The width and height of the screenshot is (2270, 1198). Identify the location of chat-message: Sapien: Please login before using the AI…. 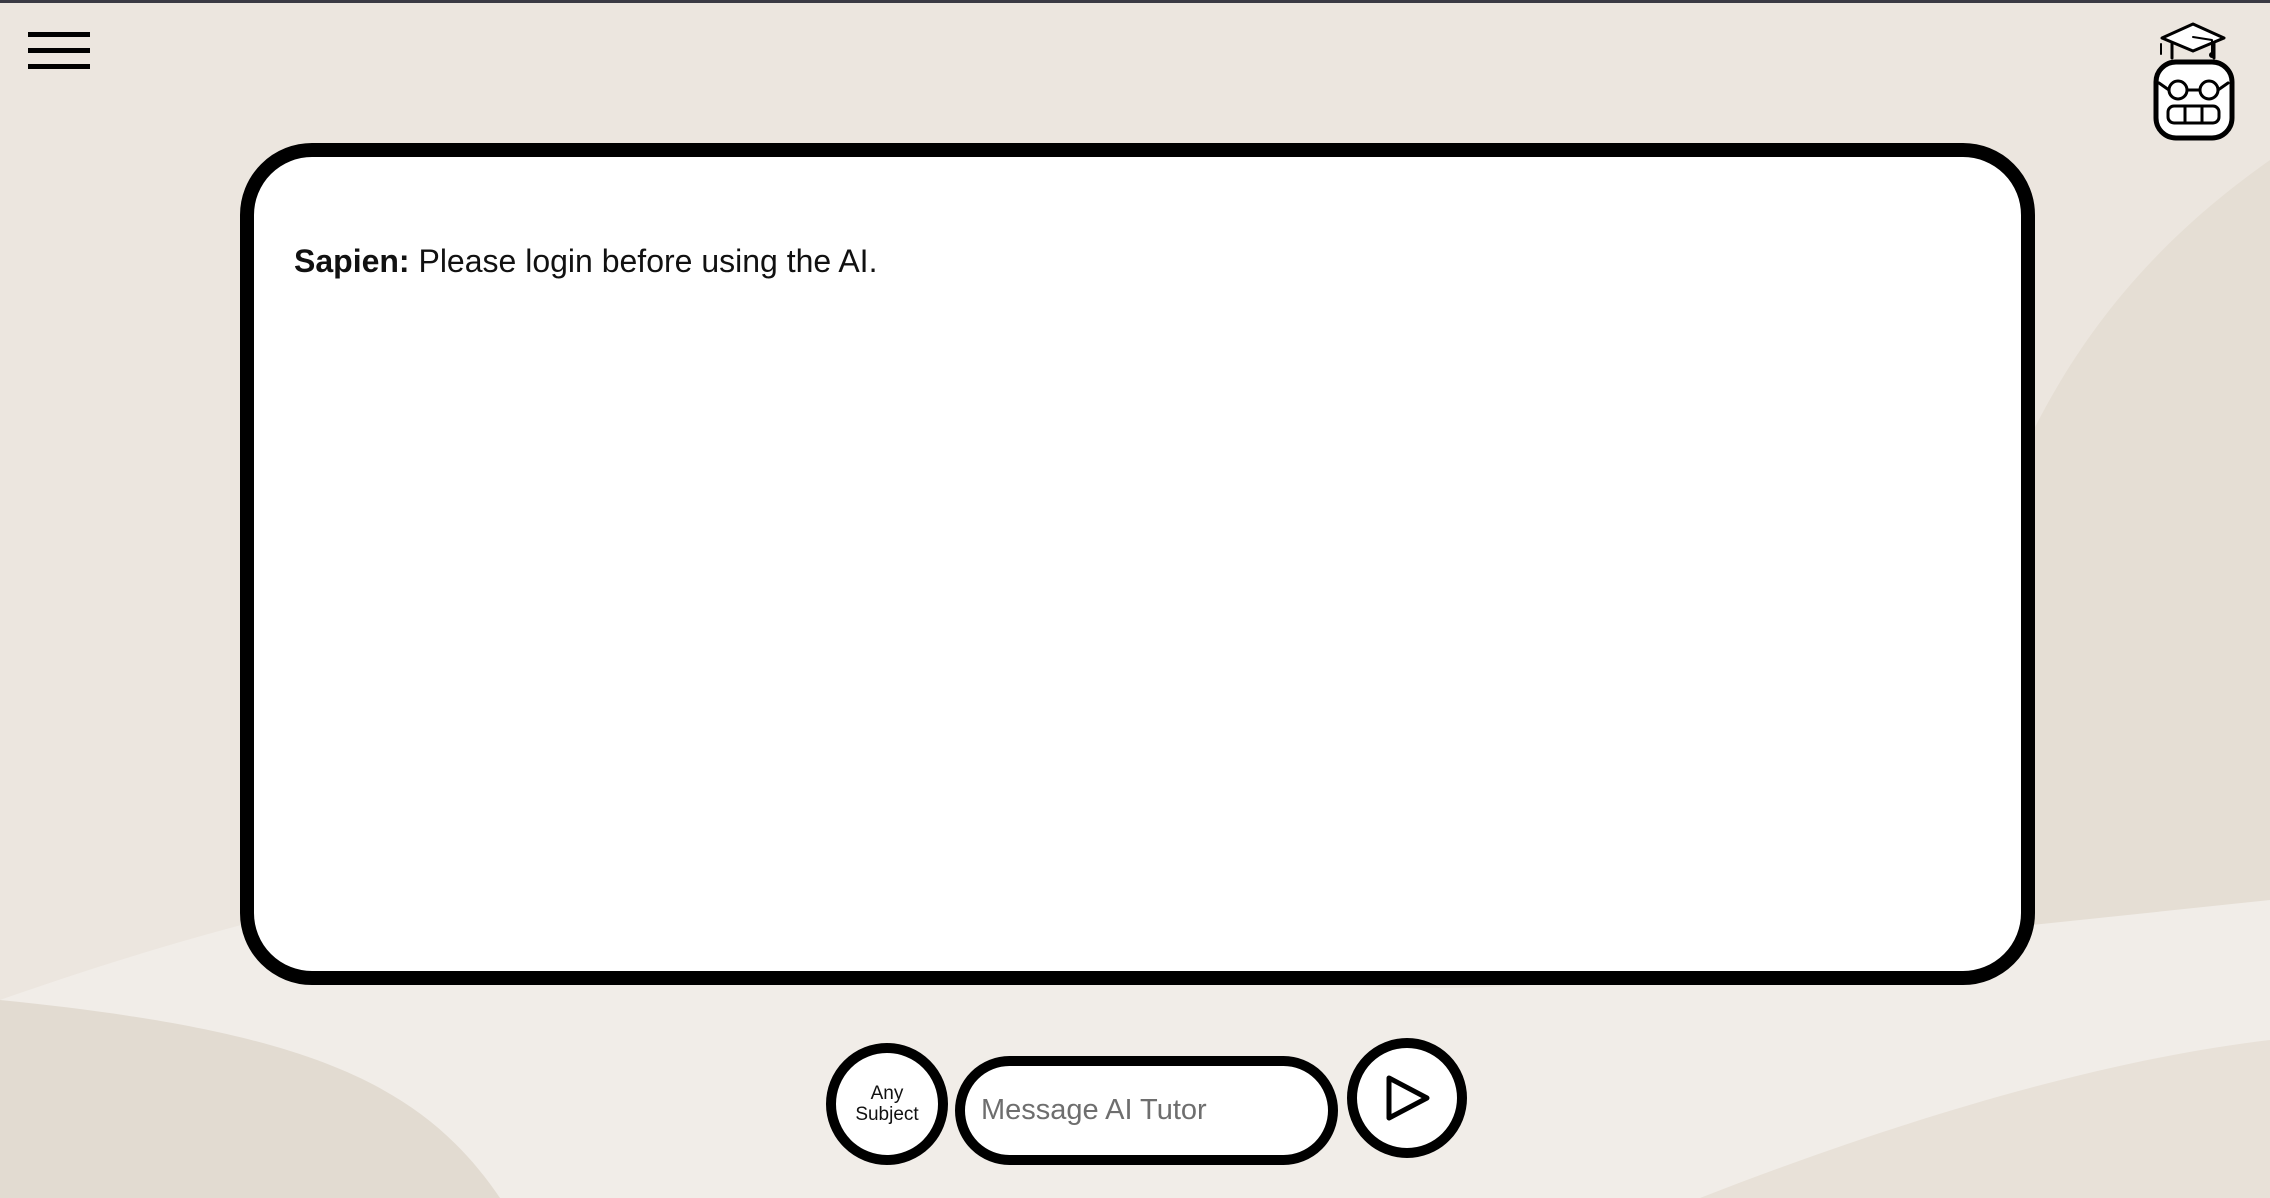
(585, 261).